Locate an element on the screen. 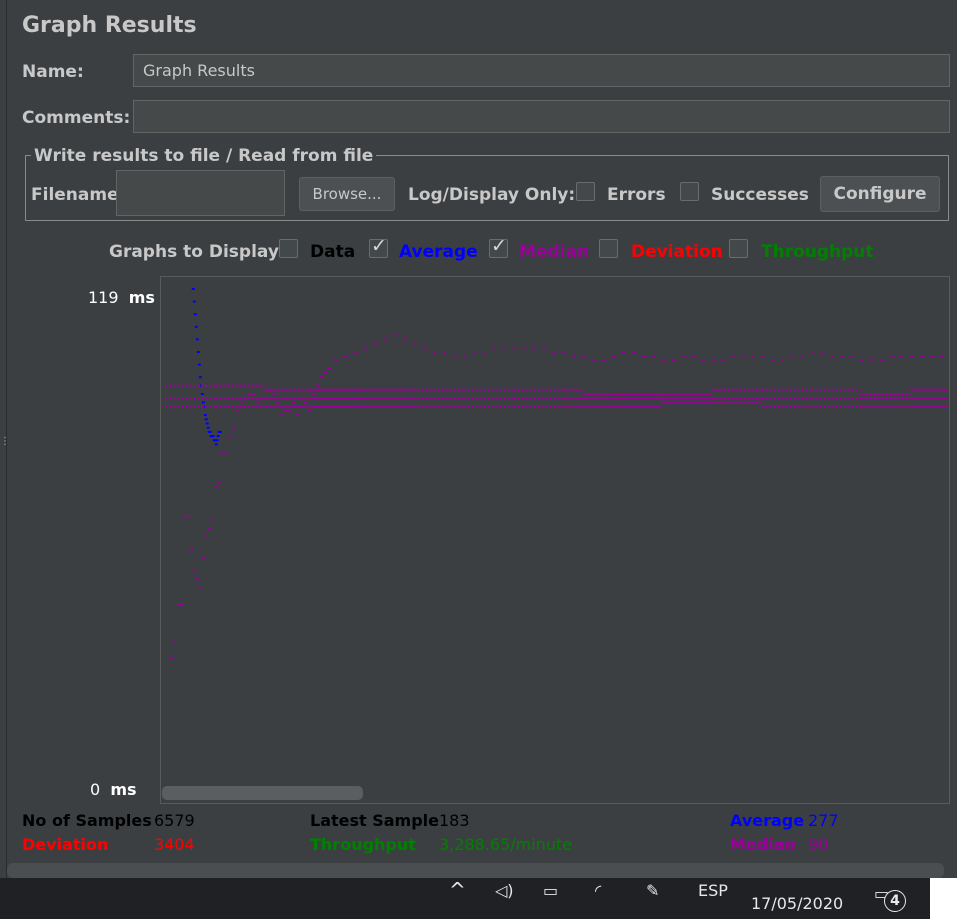 The image size is (957, 919). median-checkbox: ✓ is located at coordinates (498, 246).